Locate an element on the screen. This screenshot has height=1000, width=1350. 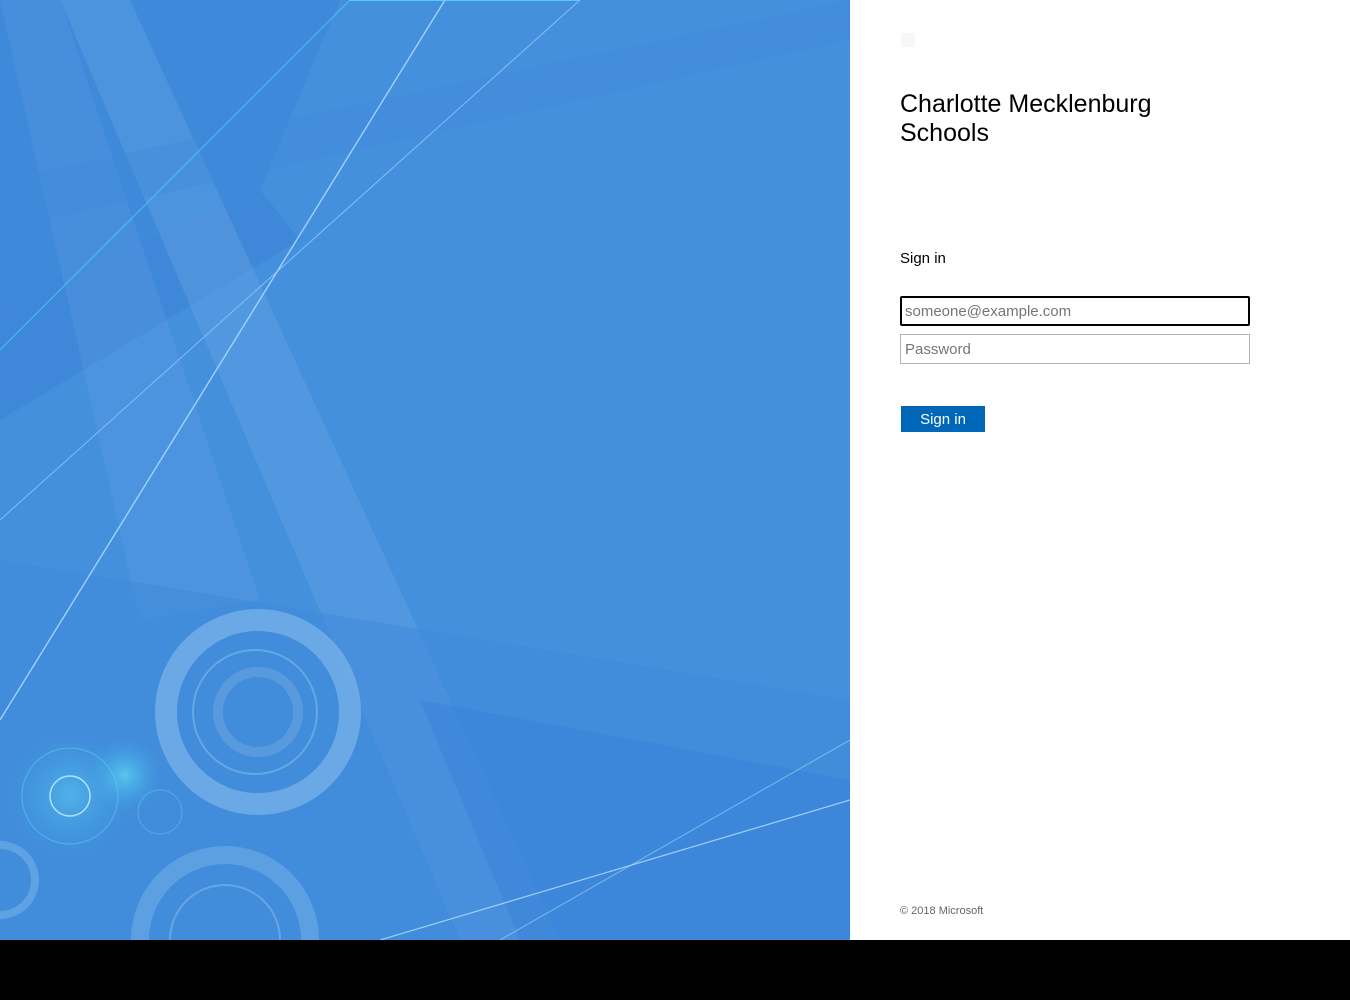
copyright-footer: © 2018 Microsoft is located at coordinates (942, 911).